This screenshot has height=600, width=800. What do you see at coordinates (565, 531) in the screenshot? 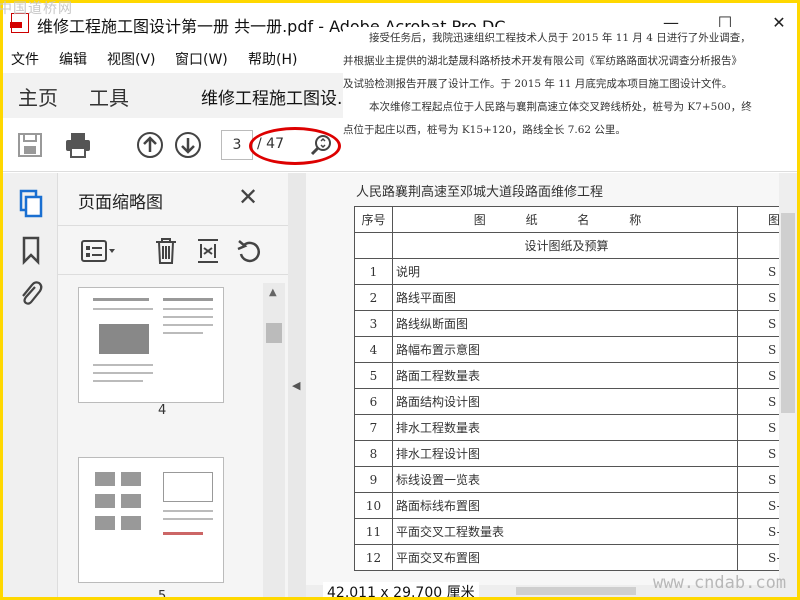
I see `row-name: 平面交叉工程数量表` at bounding box center [565, 531].